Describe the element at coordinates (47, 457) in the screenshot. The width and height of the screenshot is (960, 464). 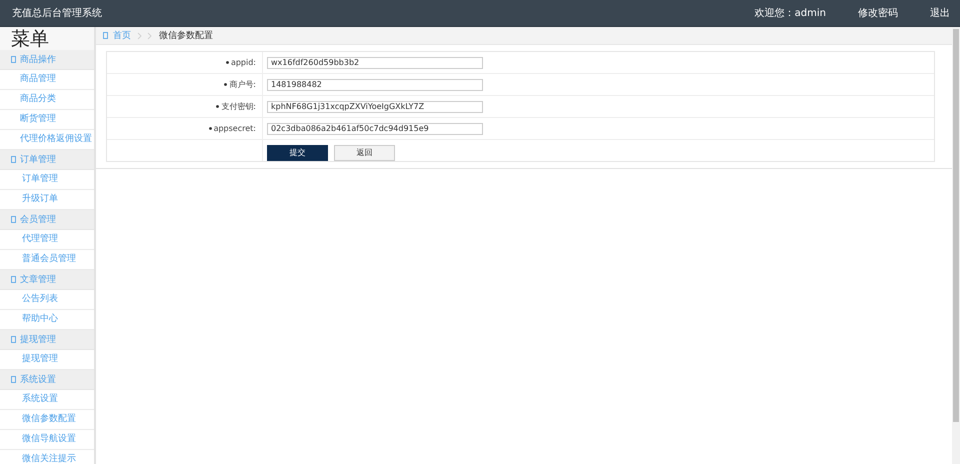
I see `menu-item: 微信关注提示` at that location.